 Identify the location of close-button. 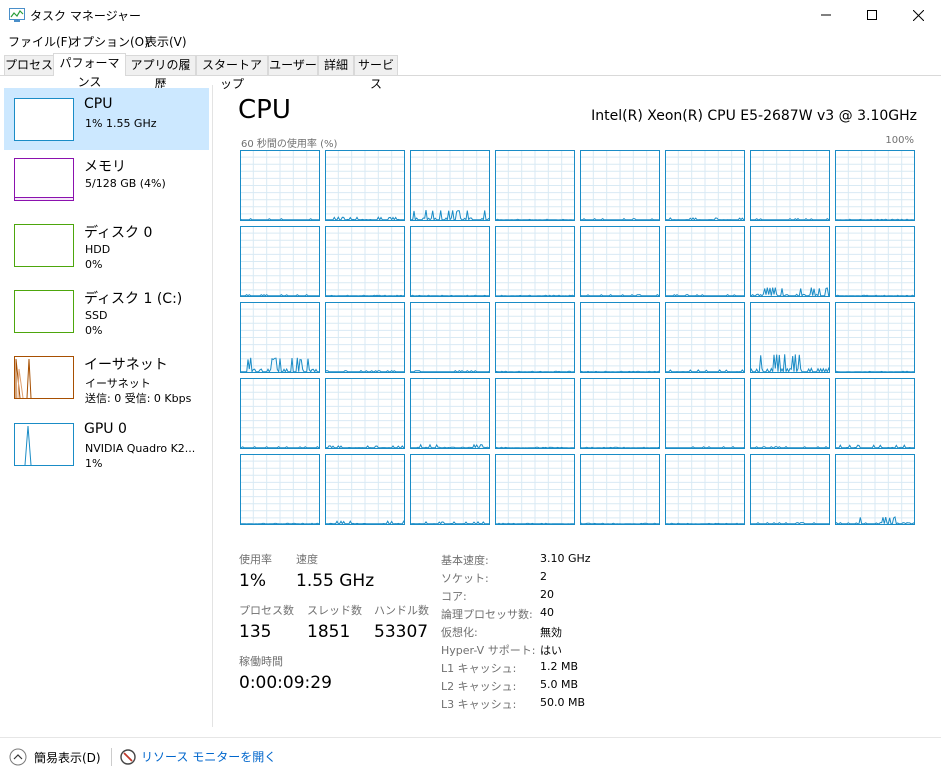
(918, 15).